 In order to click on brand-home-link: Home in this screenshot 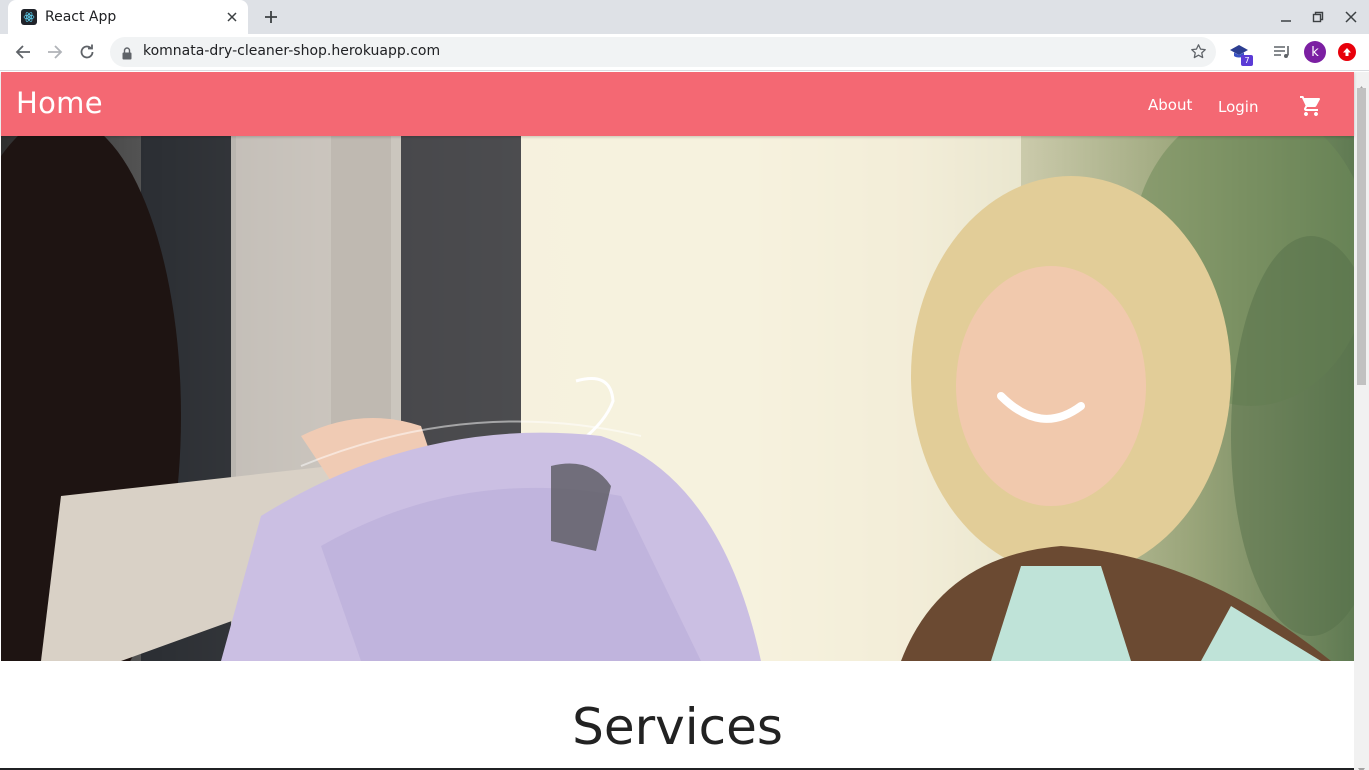, I will do `click(59, 103)`.